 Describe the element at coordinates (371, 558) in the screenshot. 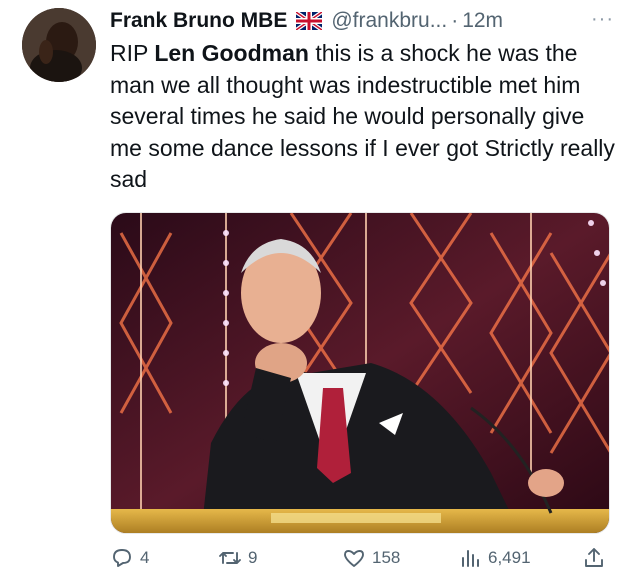

I see `like-button: 158` at that location.